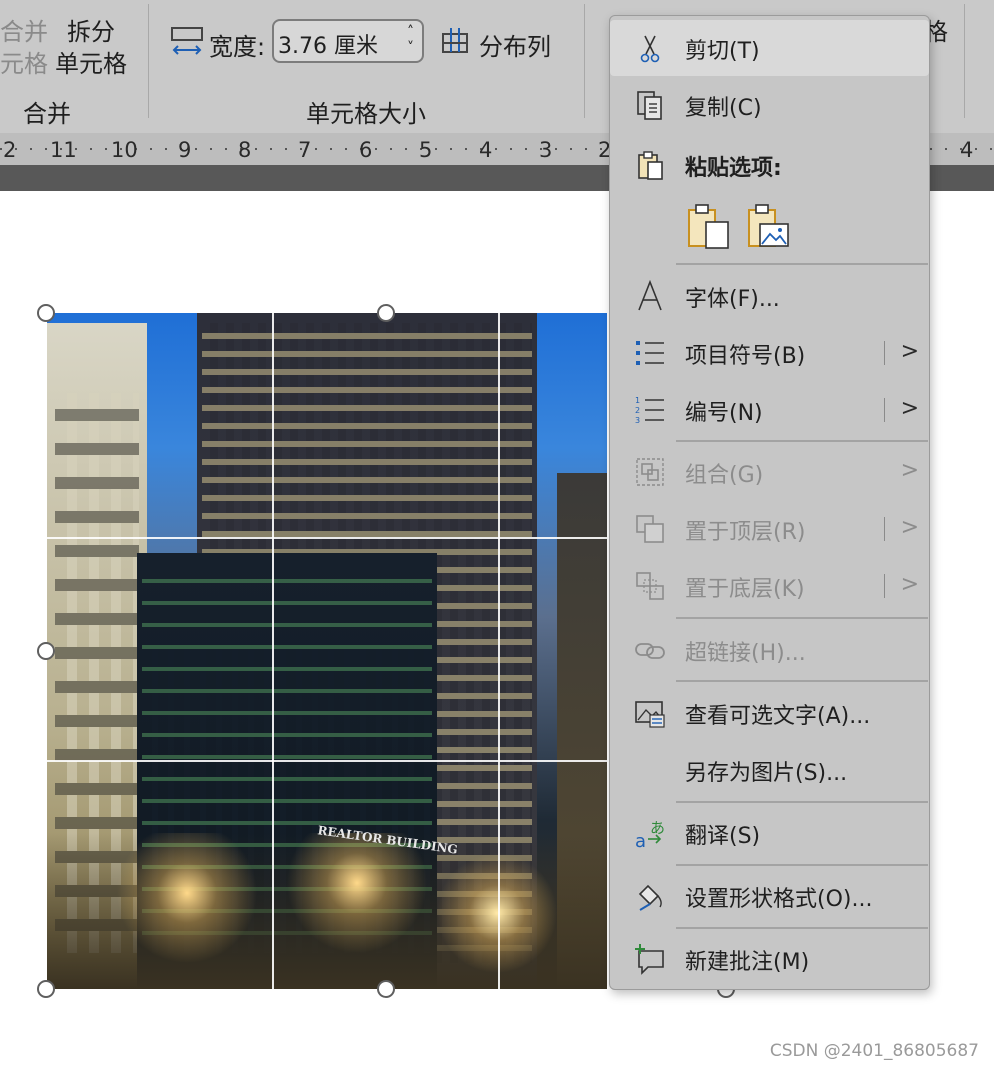 Image resolution: width=994 pixels, height=1069 pixels. What do you see at coordinates (366, 150) in the screenshot?
I see `ruler-tick: 6` at bounding box center [366, 150].